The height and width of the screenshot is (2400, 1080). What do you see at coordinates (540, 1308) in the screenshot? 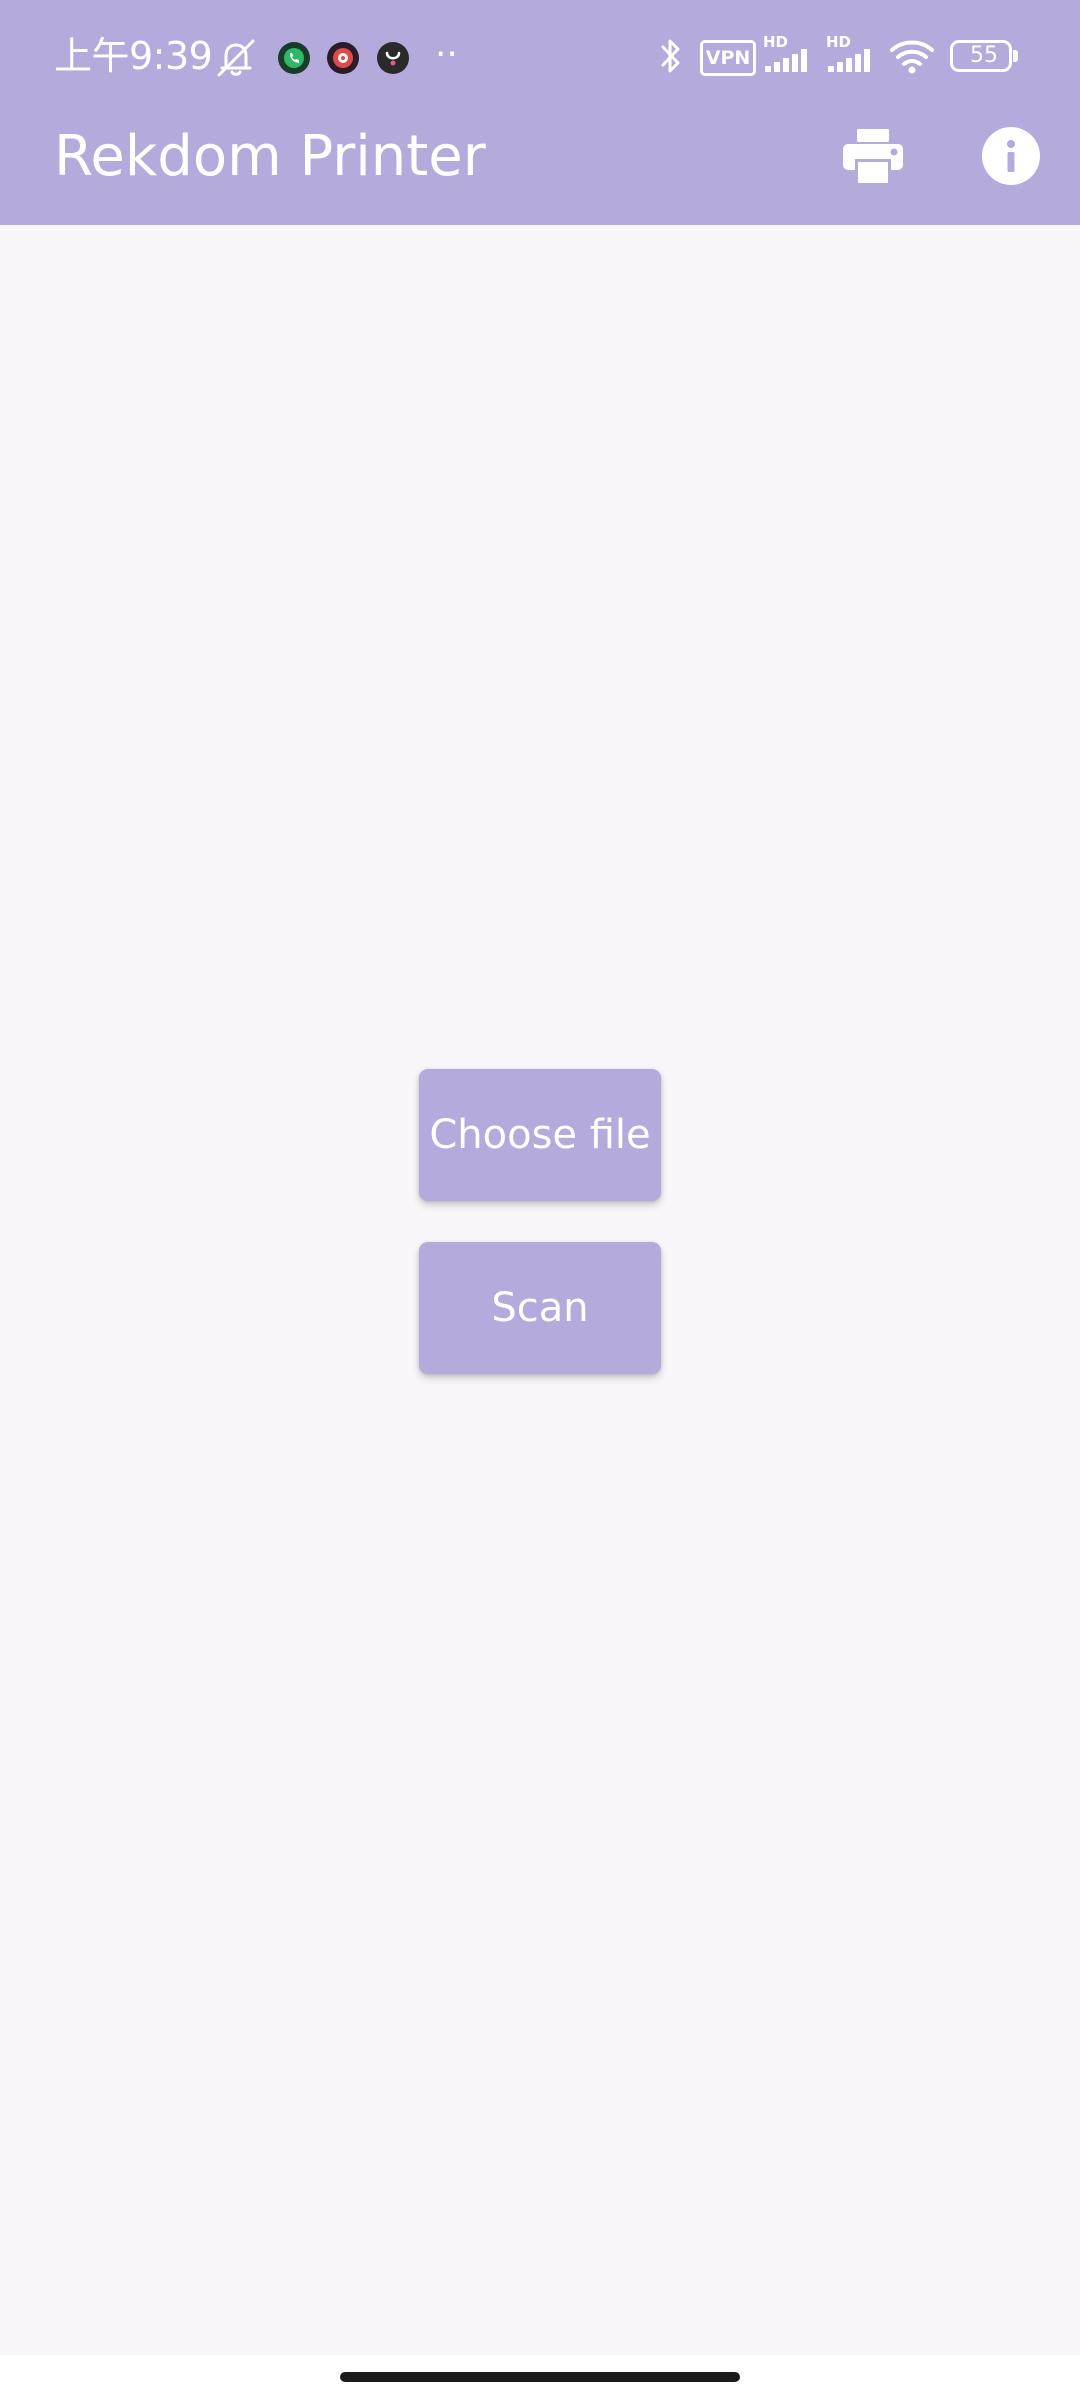
I see `scan-button: Scan` at bounding box center [540, 1308].